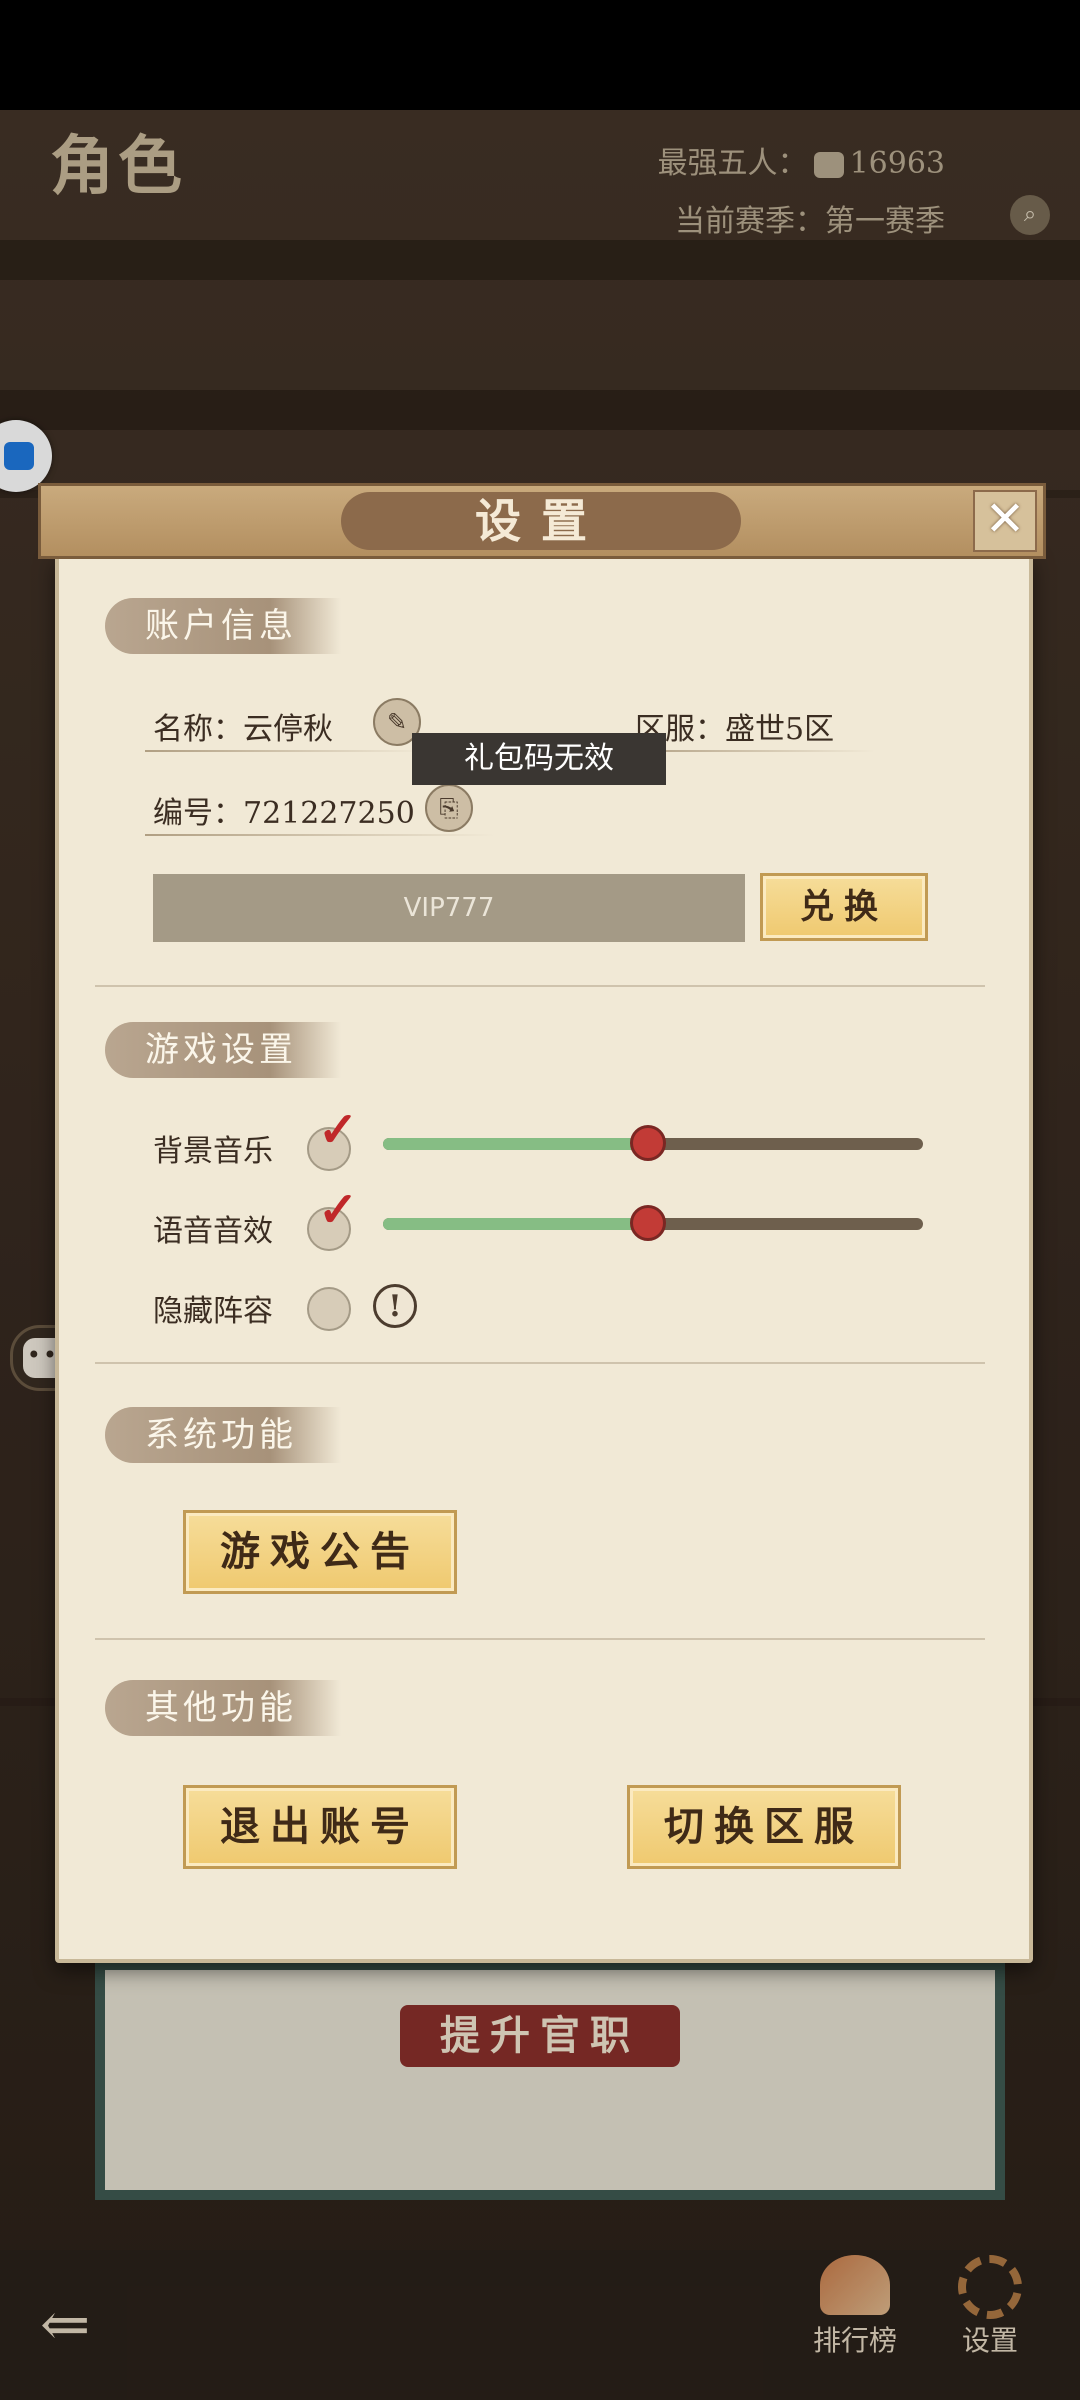 This screenshot has width=1080, height=2400. Describe the element at coordinates (320, 1827) in the screenshot. I see `logout-button: 退出账号` at that location.